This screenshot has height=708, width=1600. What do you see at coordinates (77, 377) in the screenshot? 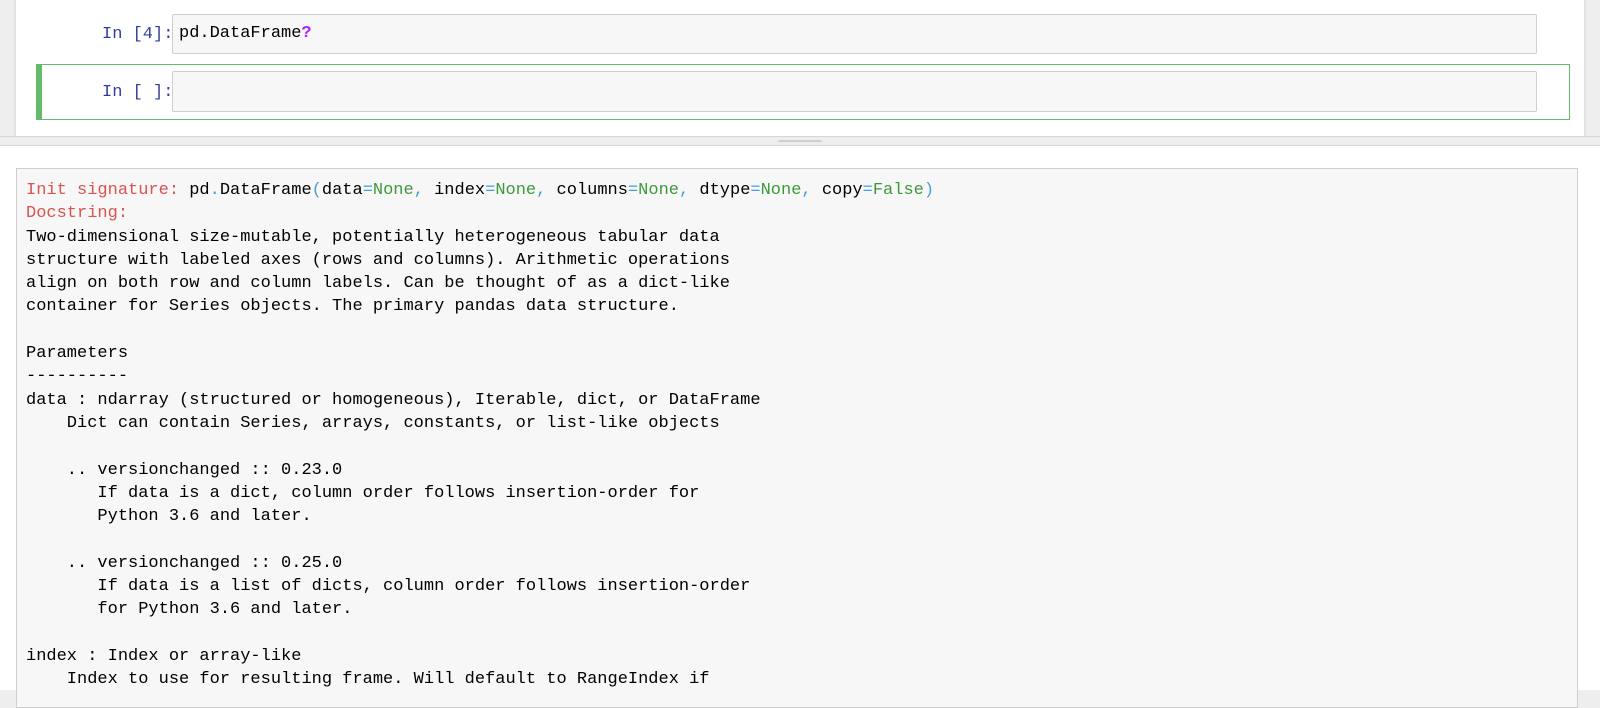
I see `doc-line: ----------` at bounding box center [77, 377].